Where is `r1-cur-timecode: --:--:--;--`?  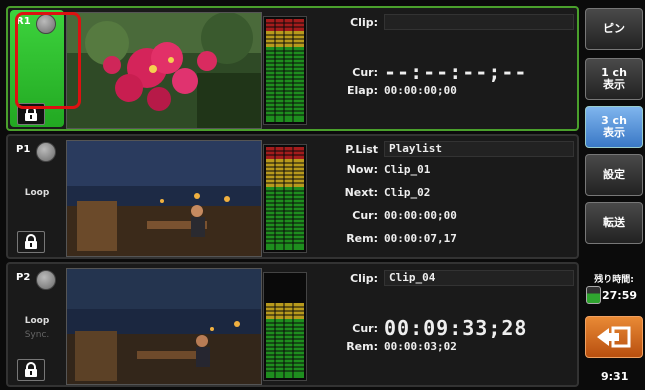 r1-cur-timecode: --:--:--;-- is located at coordinates (456, 72).